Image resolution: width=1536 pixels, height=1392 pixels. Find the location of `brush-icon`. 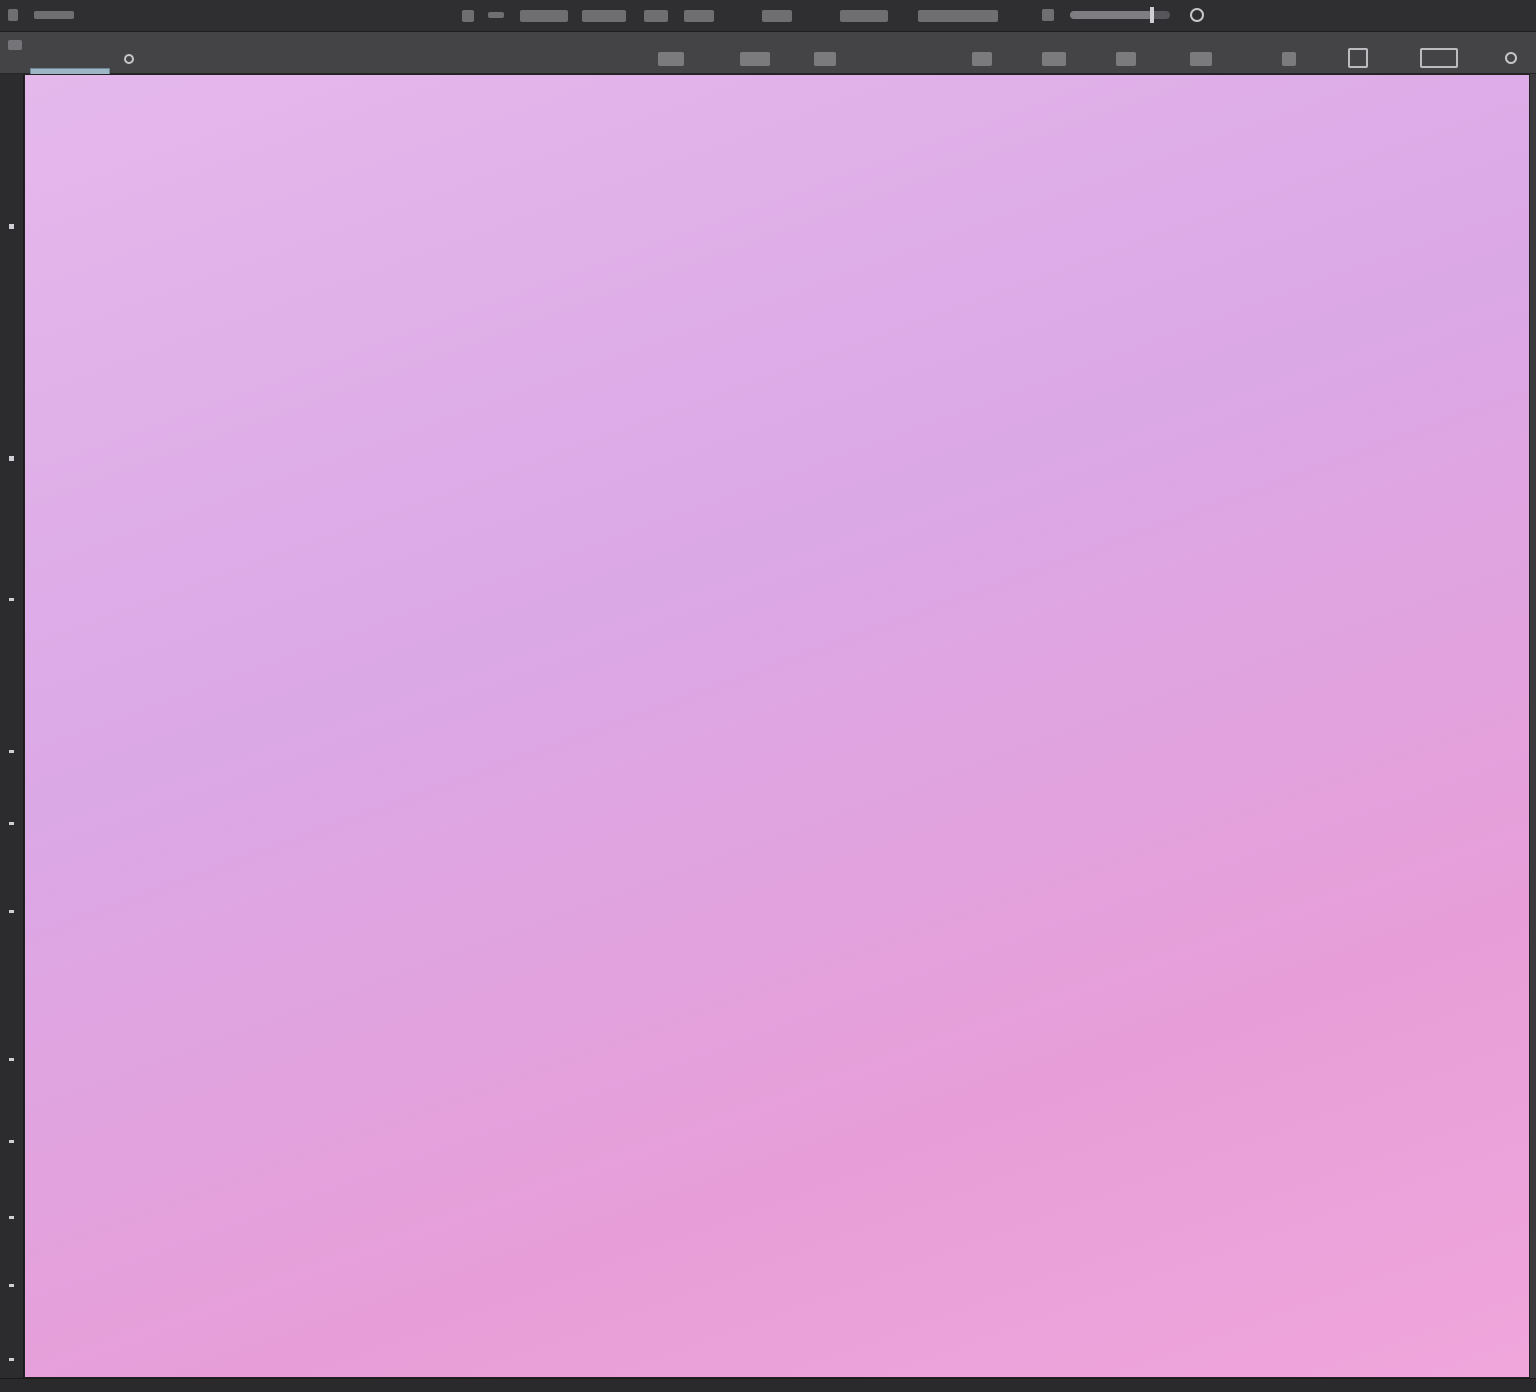

brush-icon is located at coordinates (1048, 15).